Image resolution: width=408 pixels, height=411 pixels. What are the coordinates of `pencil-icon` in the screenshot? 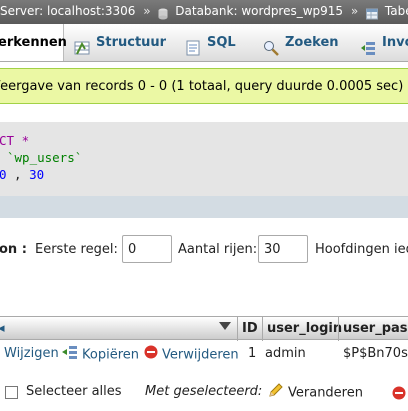 It's located at (276, 392).